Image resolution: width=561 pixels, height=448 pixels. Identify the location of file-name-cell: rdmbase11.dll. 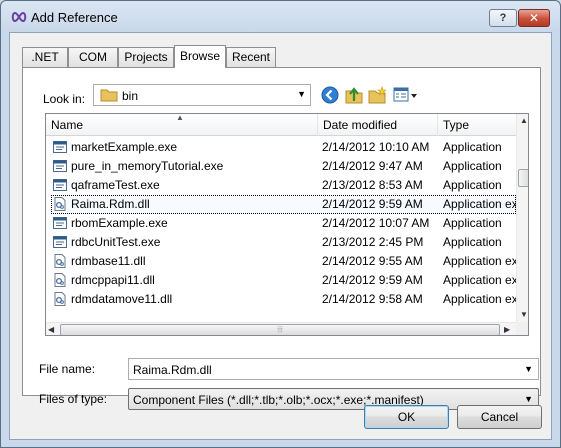
(108, 261).